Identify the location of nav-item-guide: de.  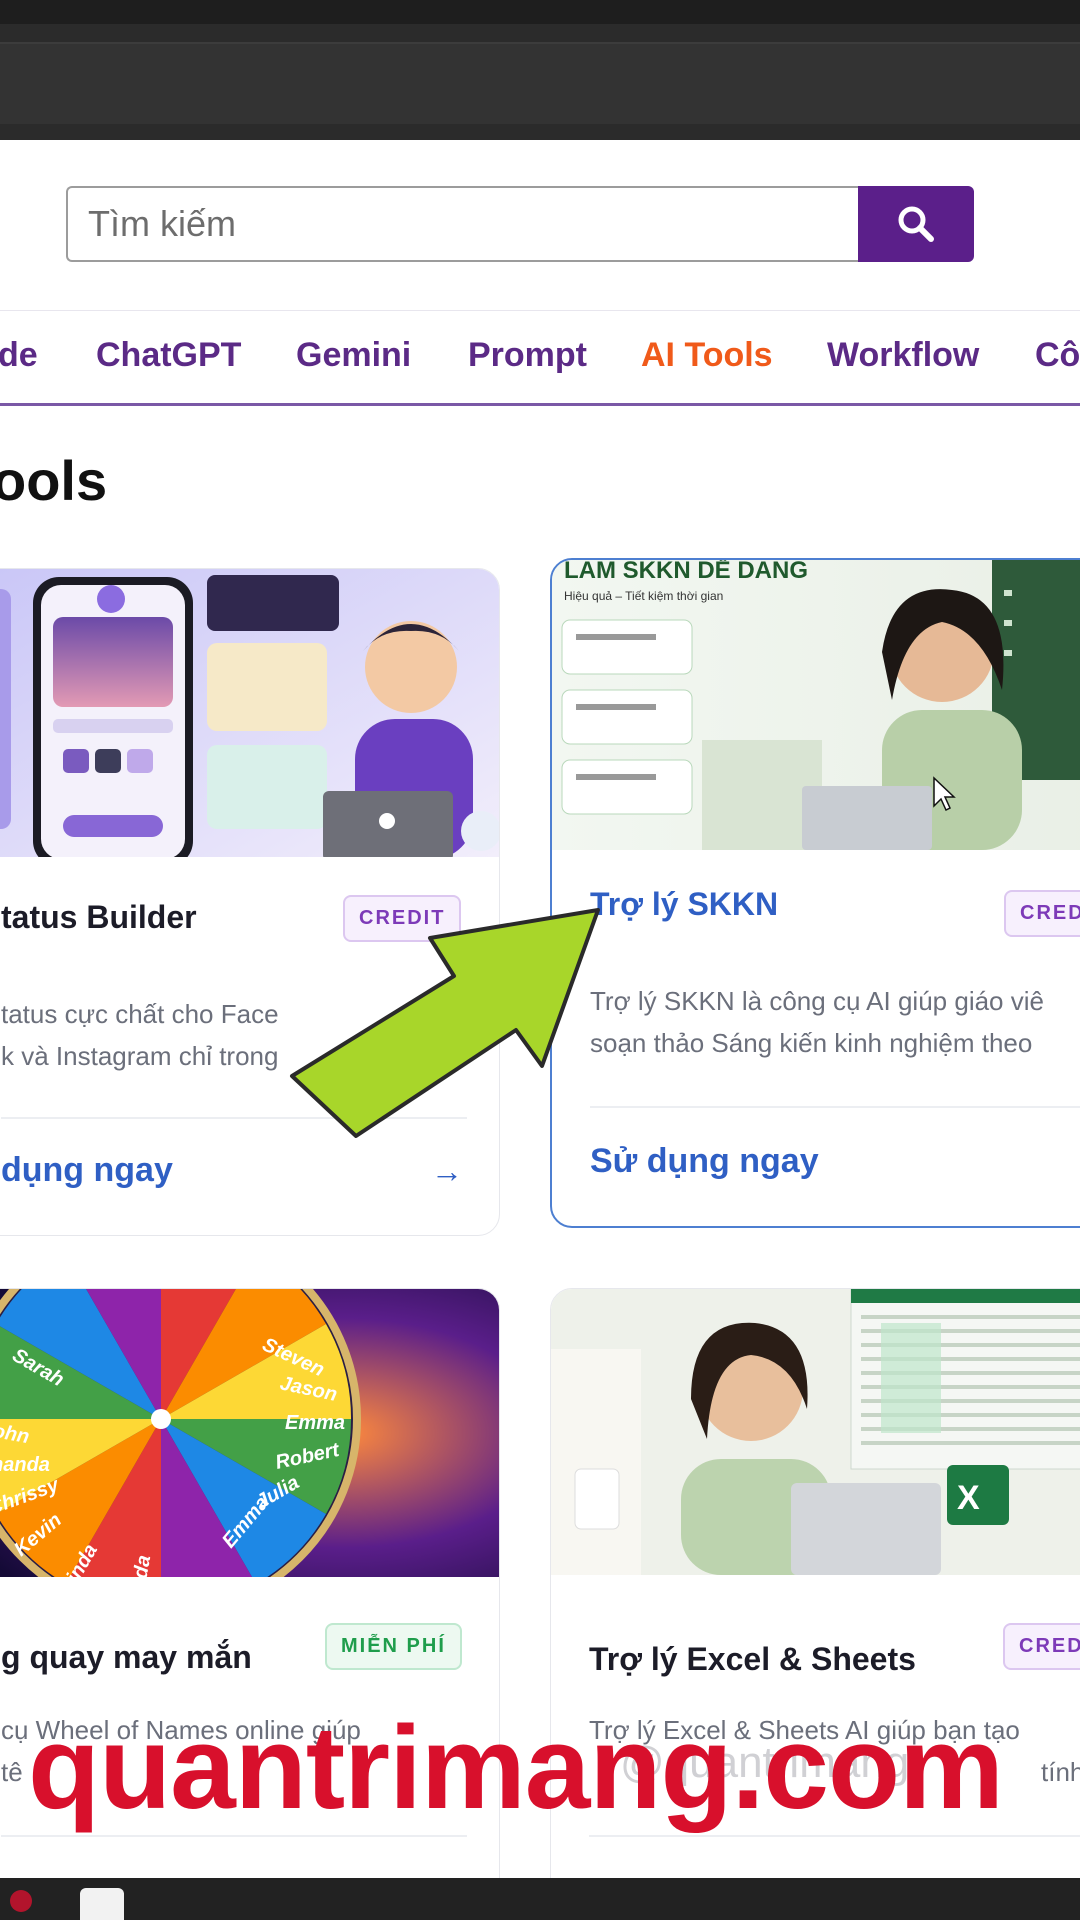
(19, 355).